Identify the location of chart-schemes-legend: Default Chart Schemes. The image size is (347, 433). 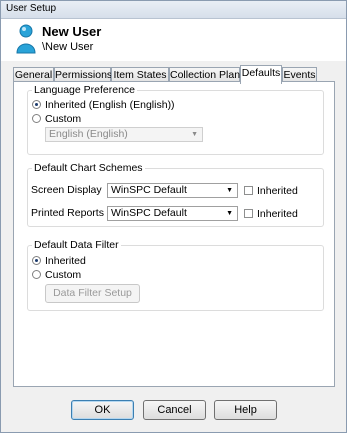
(88, 168).